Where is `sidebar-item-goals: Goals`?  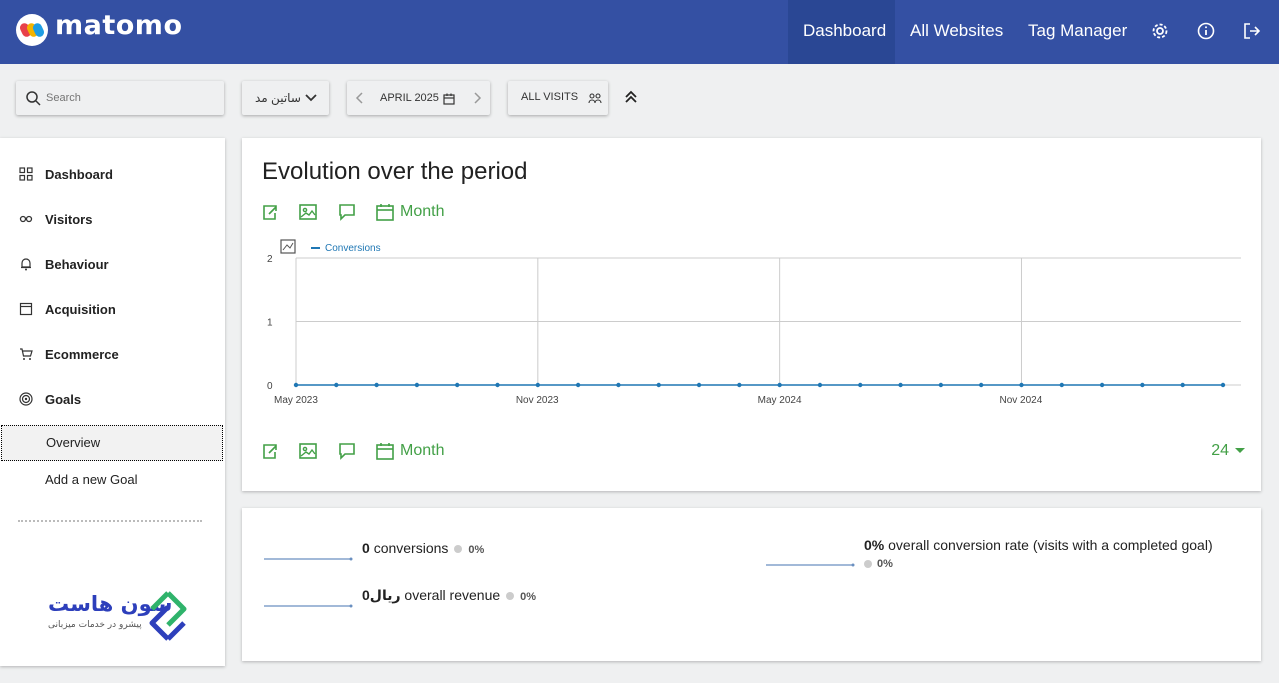 sidebar-item-goals: Goals is located at coordinates (112, 400).